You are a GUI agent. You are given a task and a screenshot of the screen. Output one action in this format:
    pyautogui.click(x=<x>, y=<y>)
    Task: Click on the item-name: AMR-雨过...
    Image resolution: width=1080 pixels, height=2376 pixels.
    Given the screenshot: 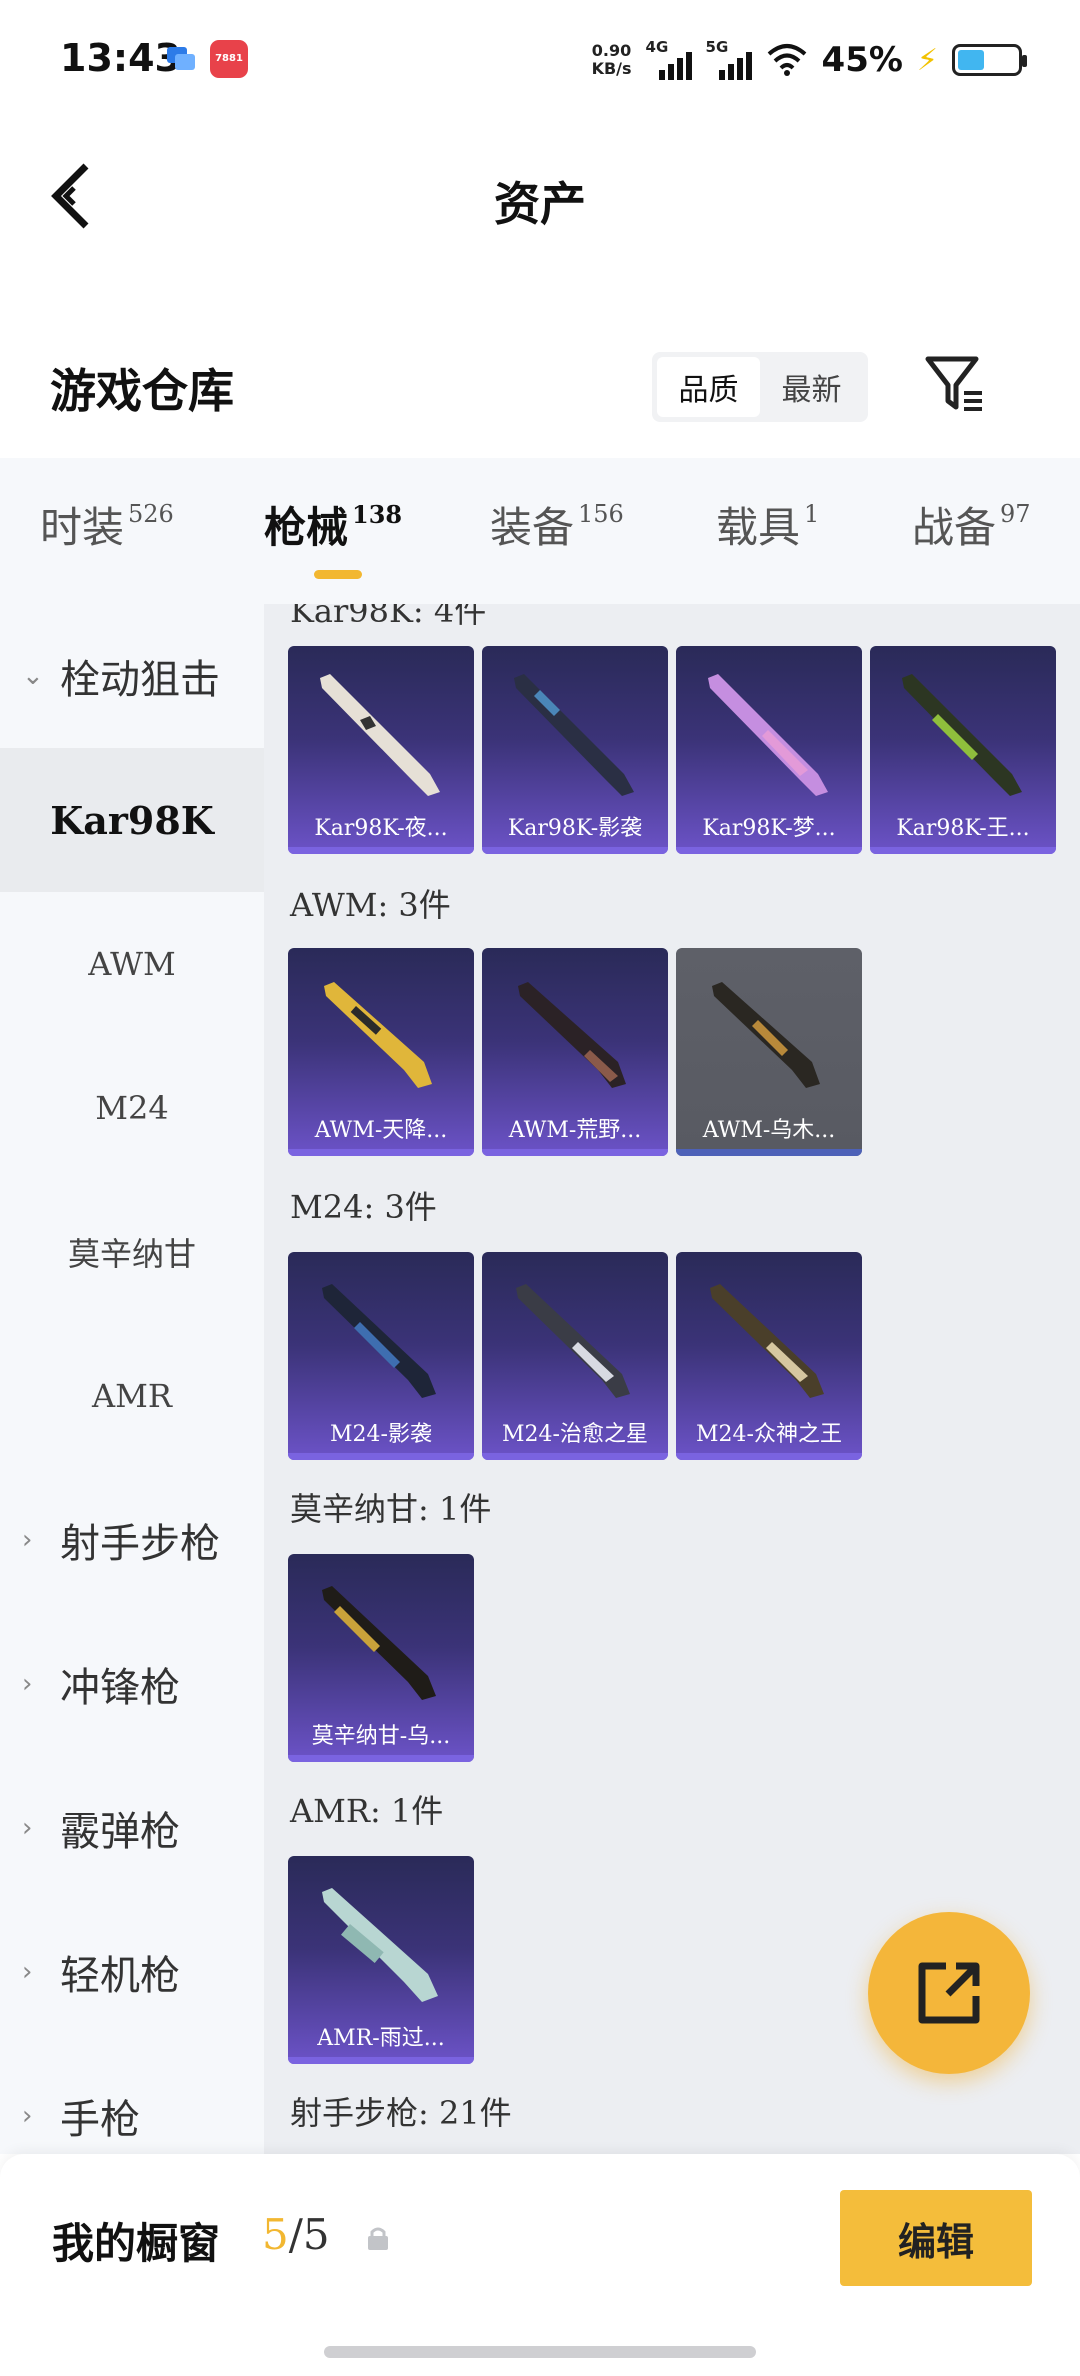 What is the action you would take?
    pyautogui.click(x=381, y=2038)
    